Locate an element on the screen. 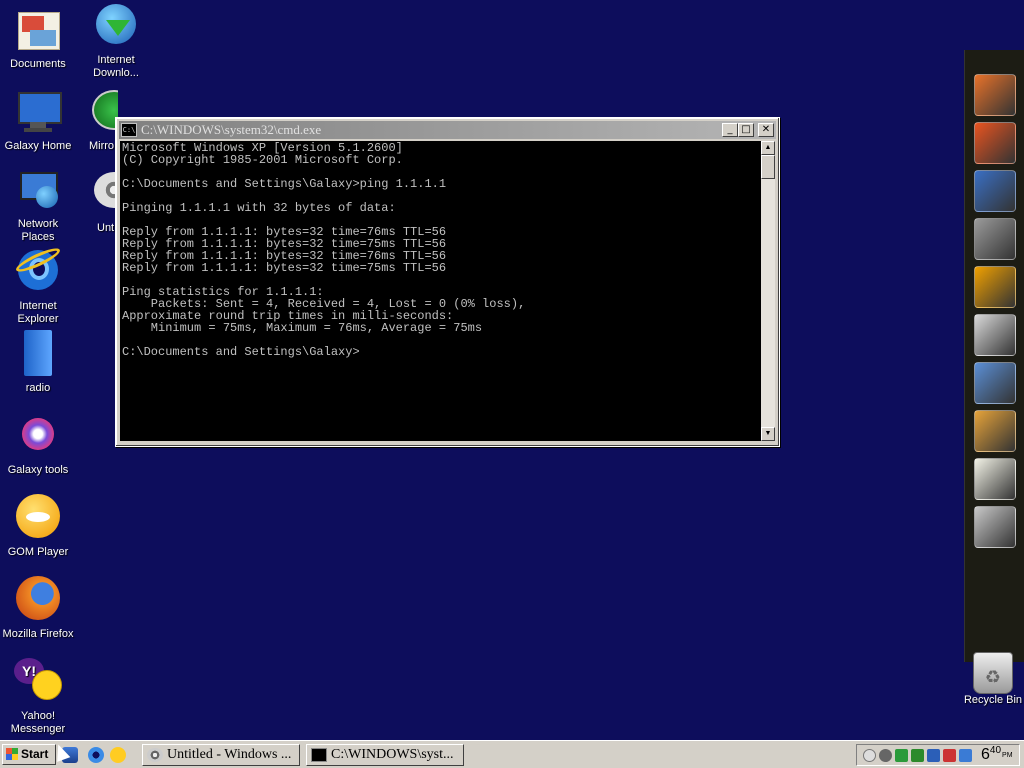  clock-minutes: 40 is located at coordinates (995, 750).